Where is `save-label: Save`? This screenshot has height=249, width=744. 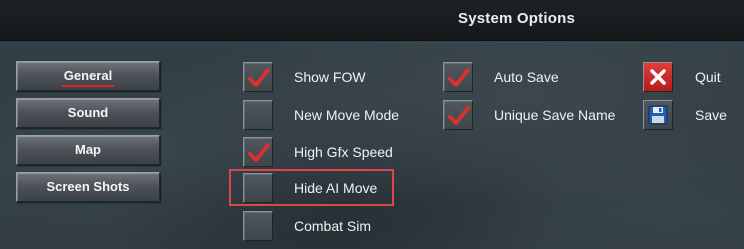
save-label: Save is located at coordinates (711, 115).